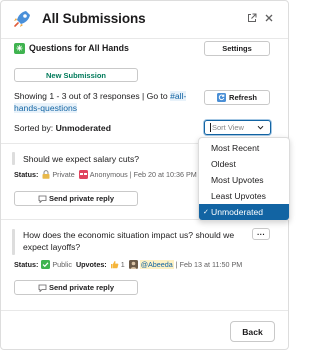 This screenshot has height=350, width=320. I want to click on text-cursor, so click(210, 127).